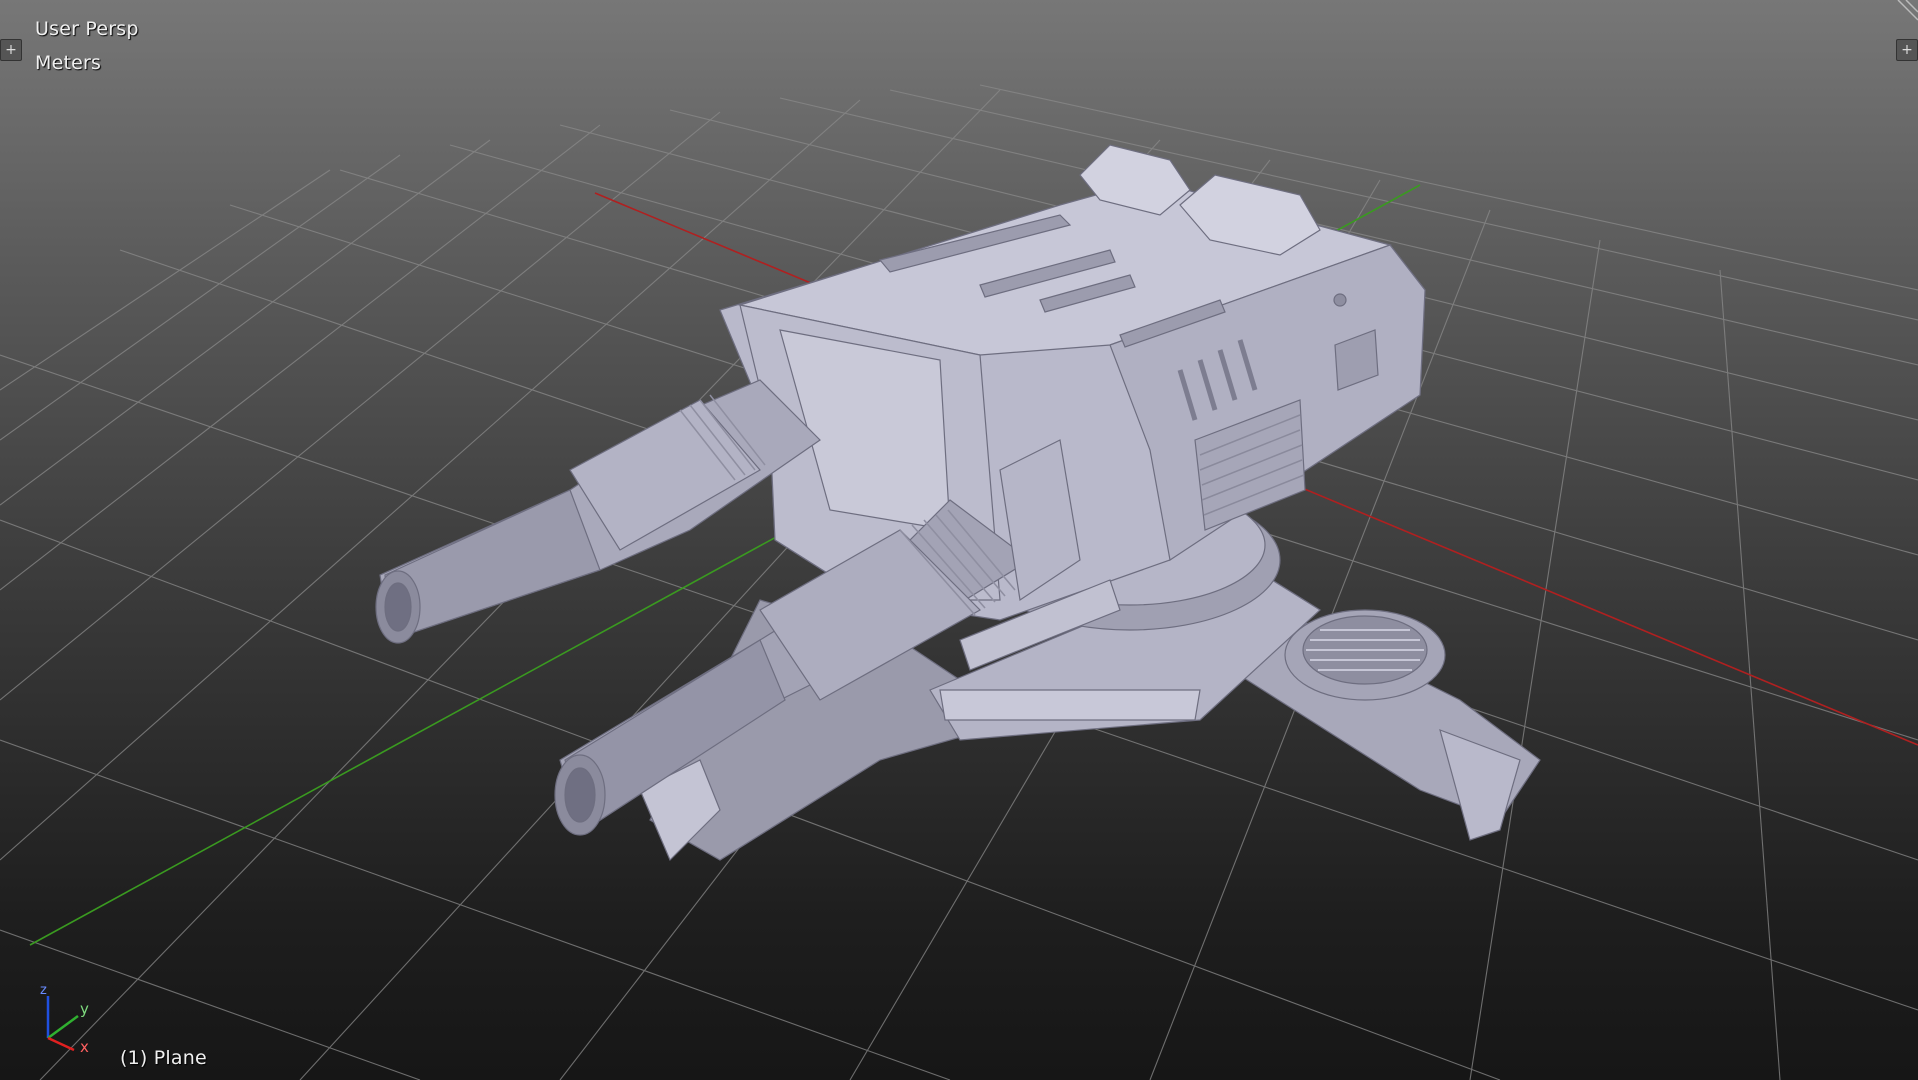  I want to click on units-label: Meters, so click(68, 63).